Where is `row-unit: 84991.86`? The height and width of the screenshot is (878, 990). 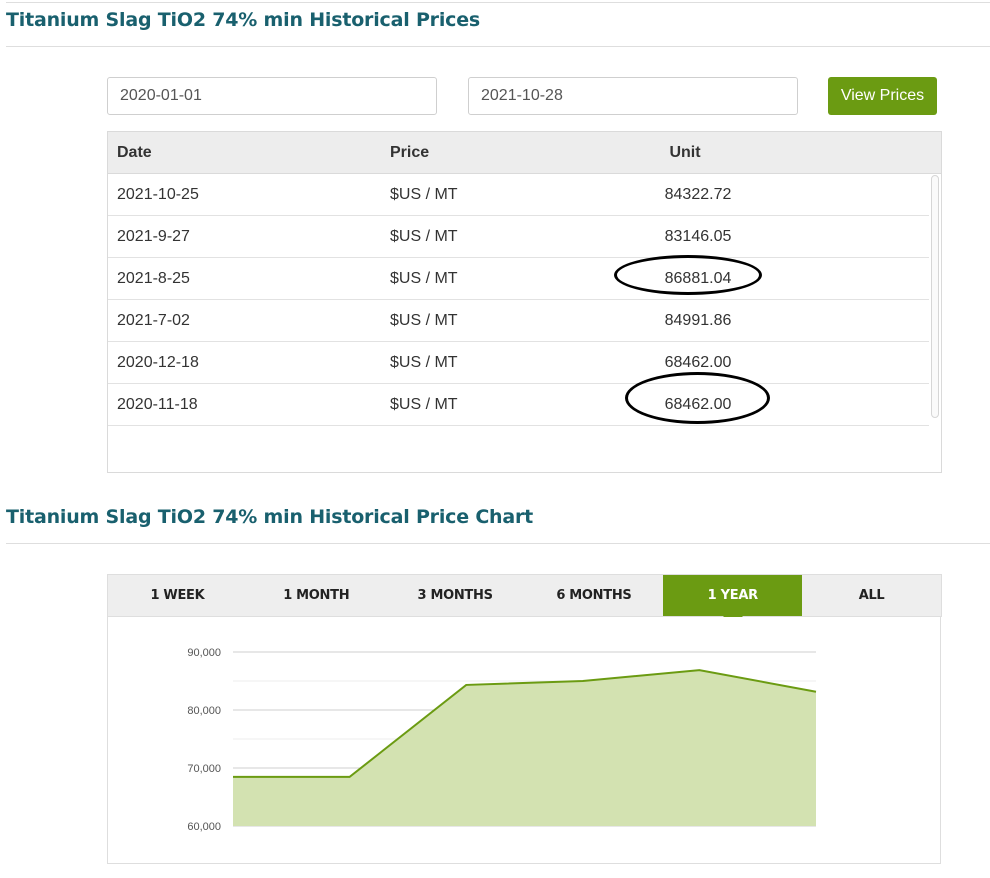 row-unit: 84991.86 is located at coordinates (698, 320).